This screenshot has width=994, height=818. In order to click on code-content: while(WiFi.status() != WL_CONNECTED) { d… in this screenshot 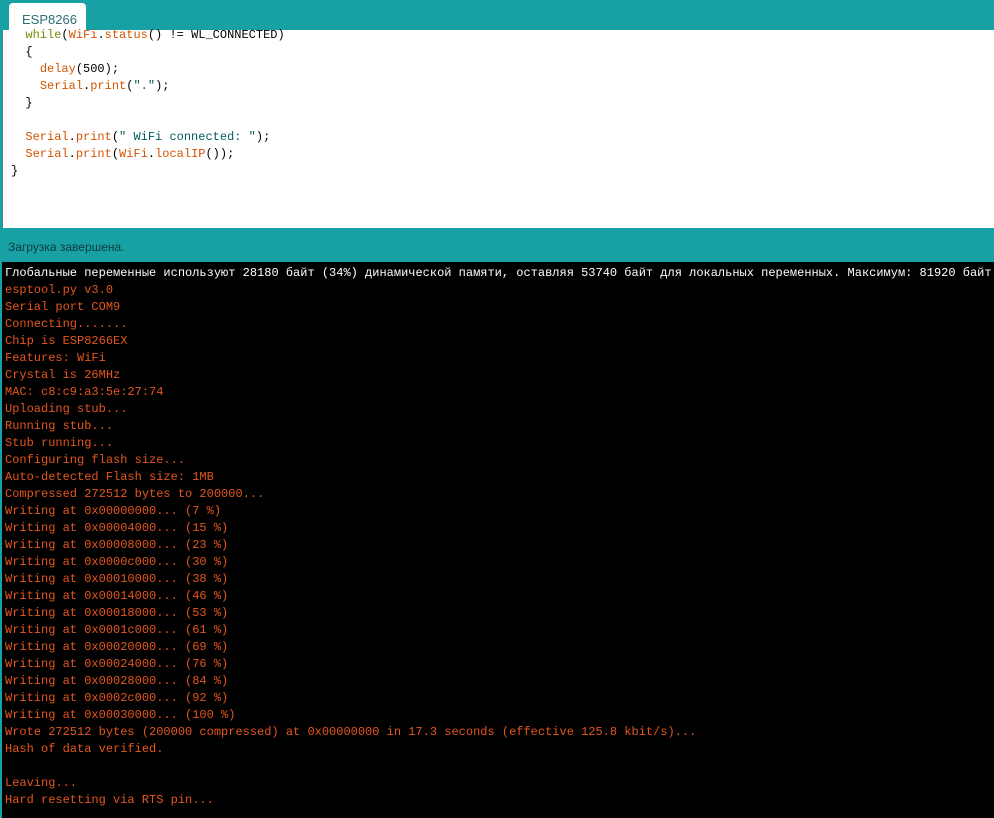, I will do `click(148, 103)`.